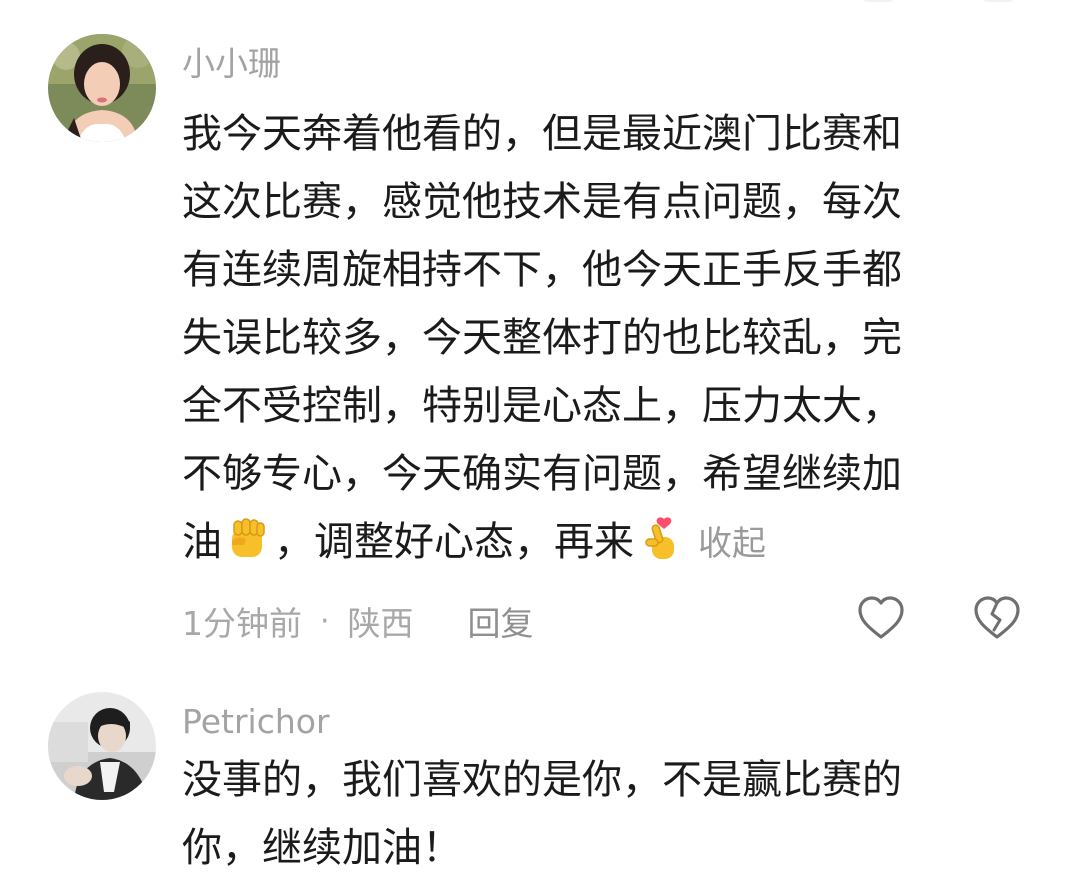 Image resolution: width=1080 pixels, height=892 pixels. What do you see at coordinates (242, 623) in the screenshot?
I see `comment-time: 1分钟前` at bounding box center [242, 623].